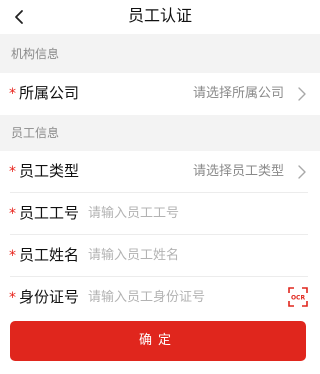 The height and width of the screenshot is (374, 320). I want to click on id-number-input: 请输入员工身份证号, so click(146, 297).